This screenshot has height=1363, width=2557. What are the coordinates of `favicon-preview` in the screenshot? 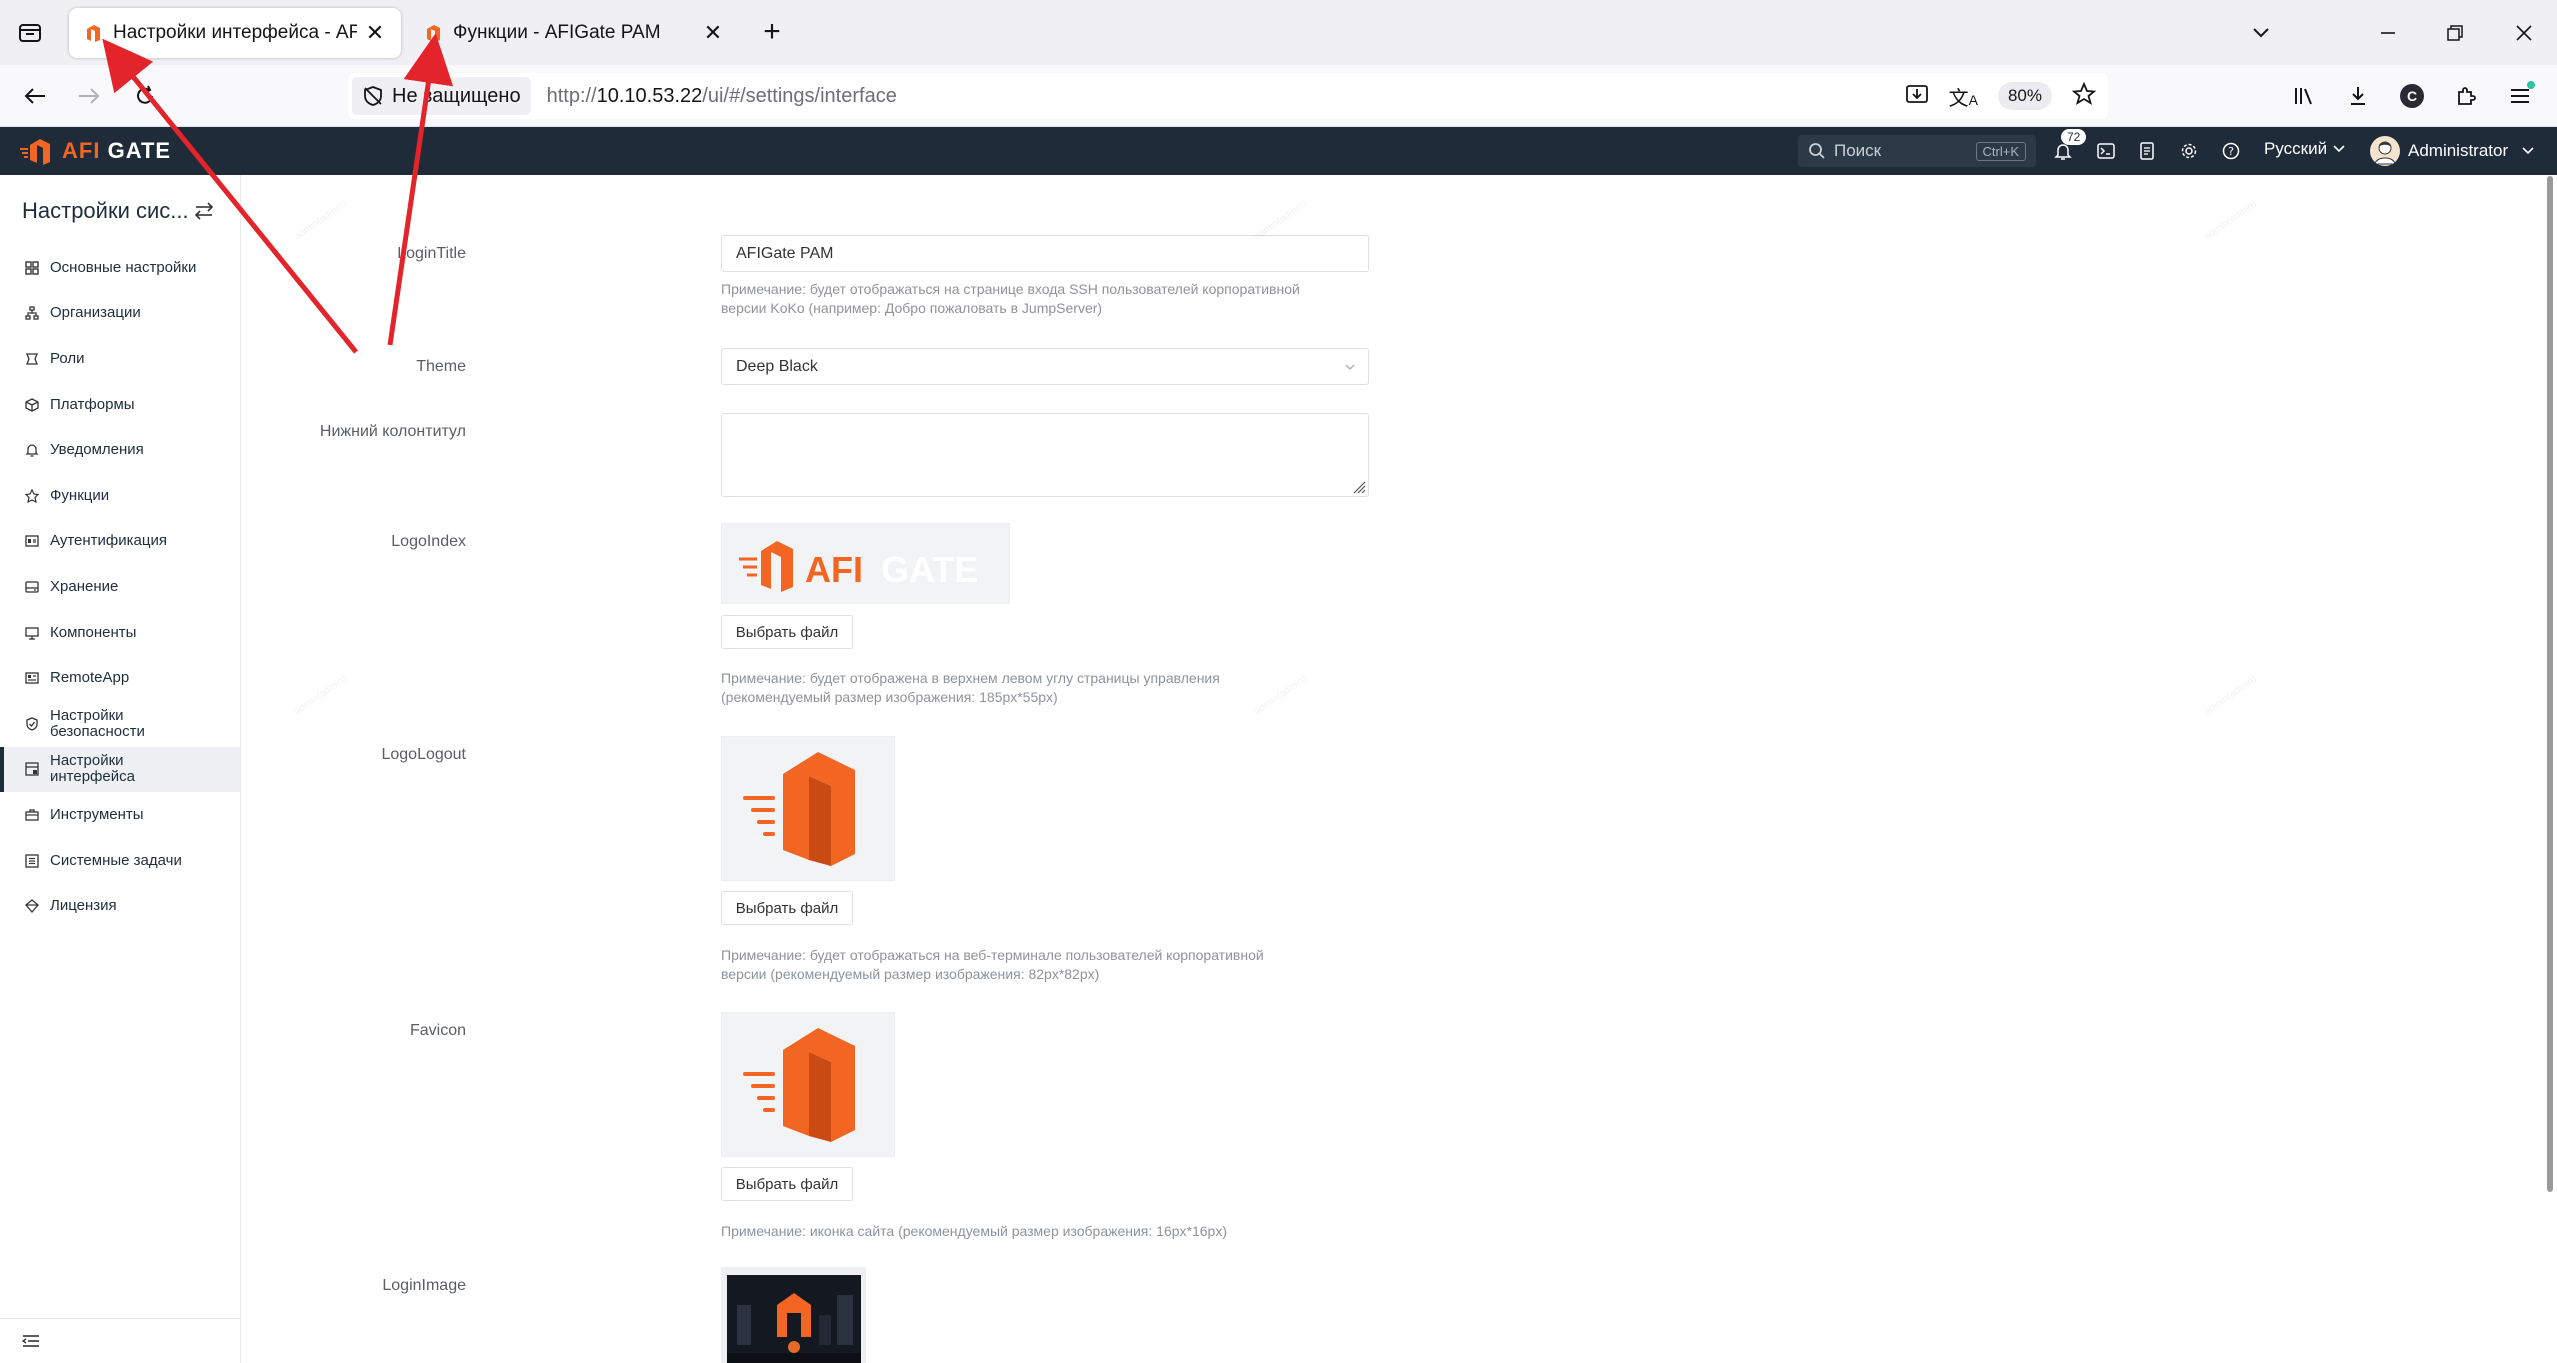 It's located at (808, 1084).